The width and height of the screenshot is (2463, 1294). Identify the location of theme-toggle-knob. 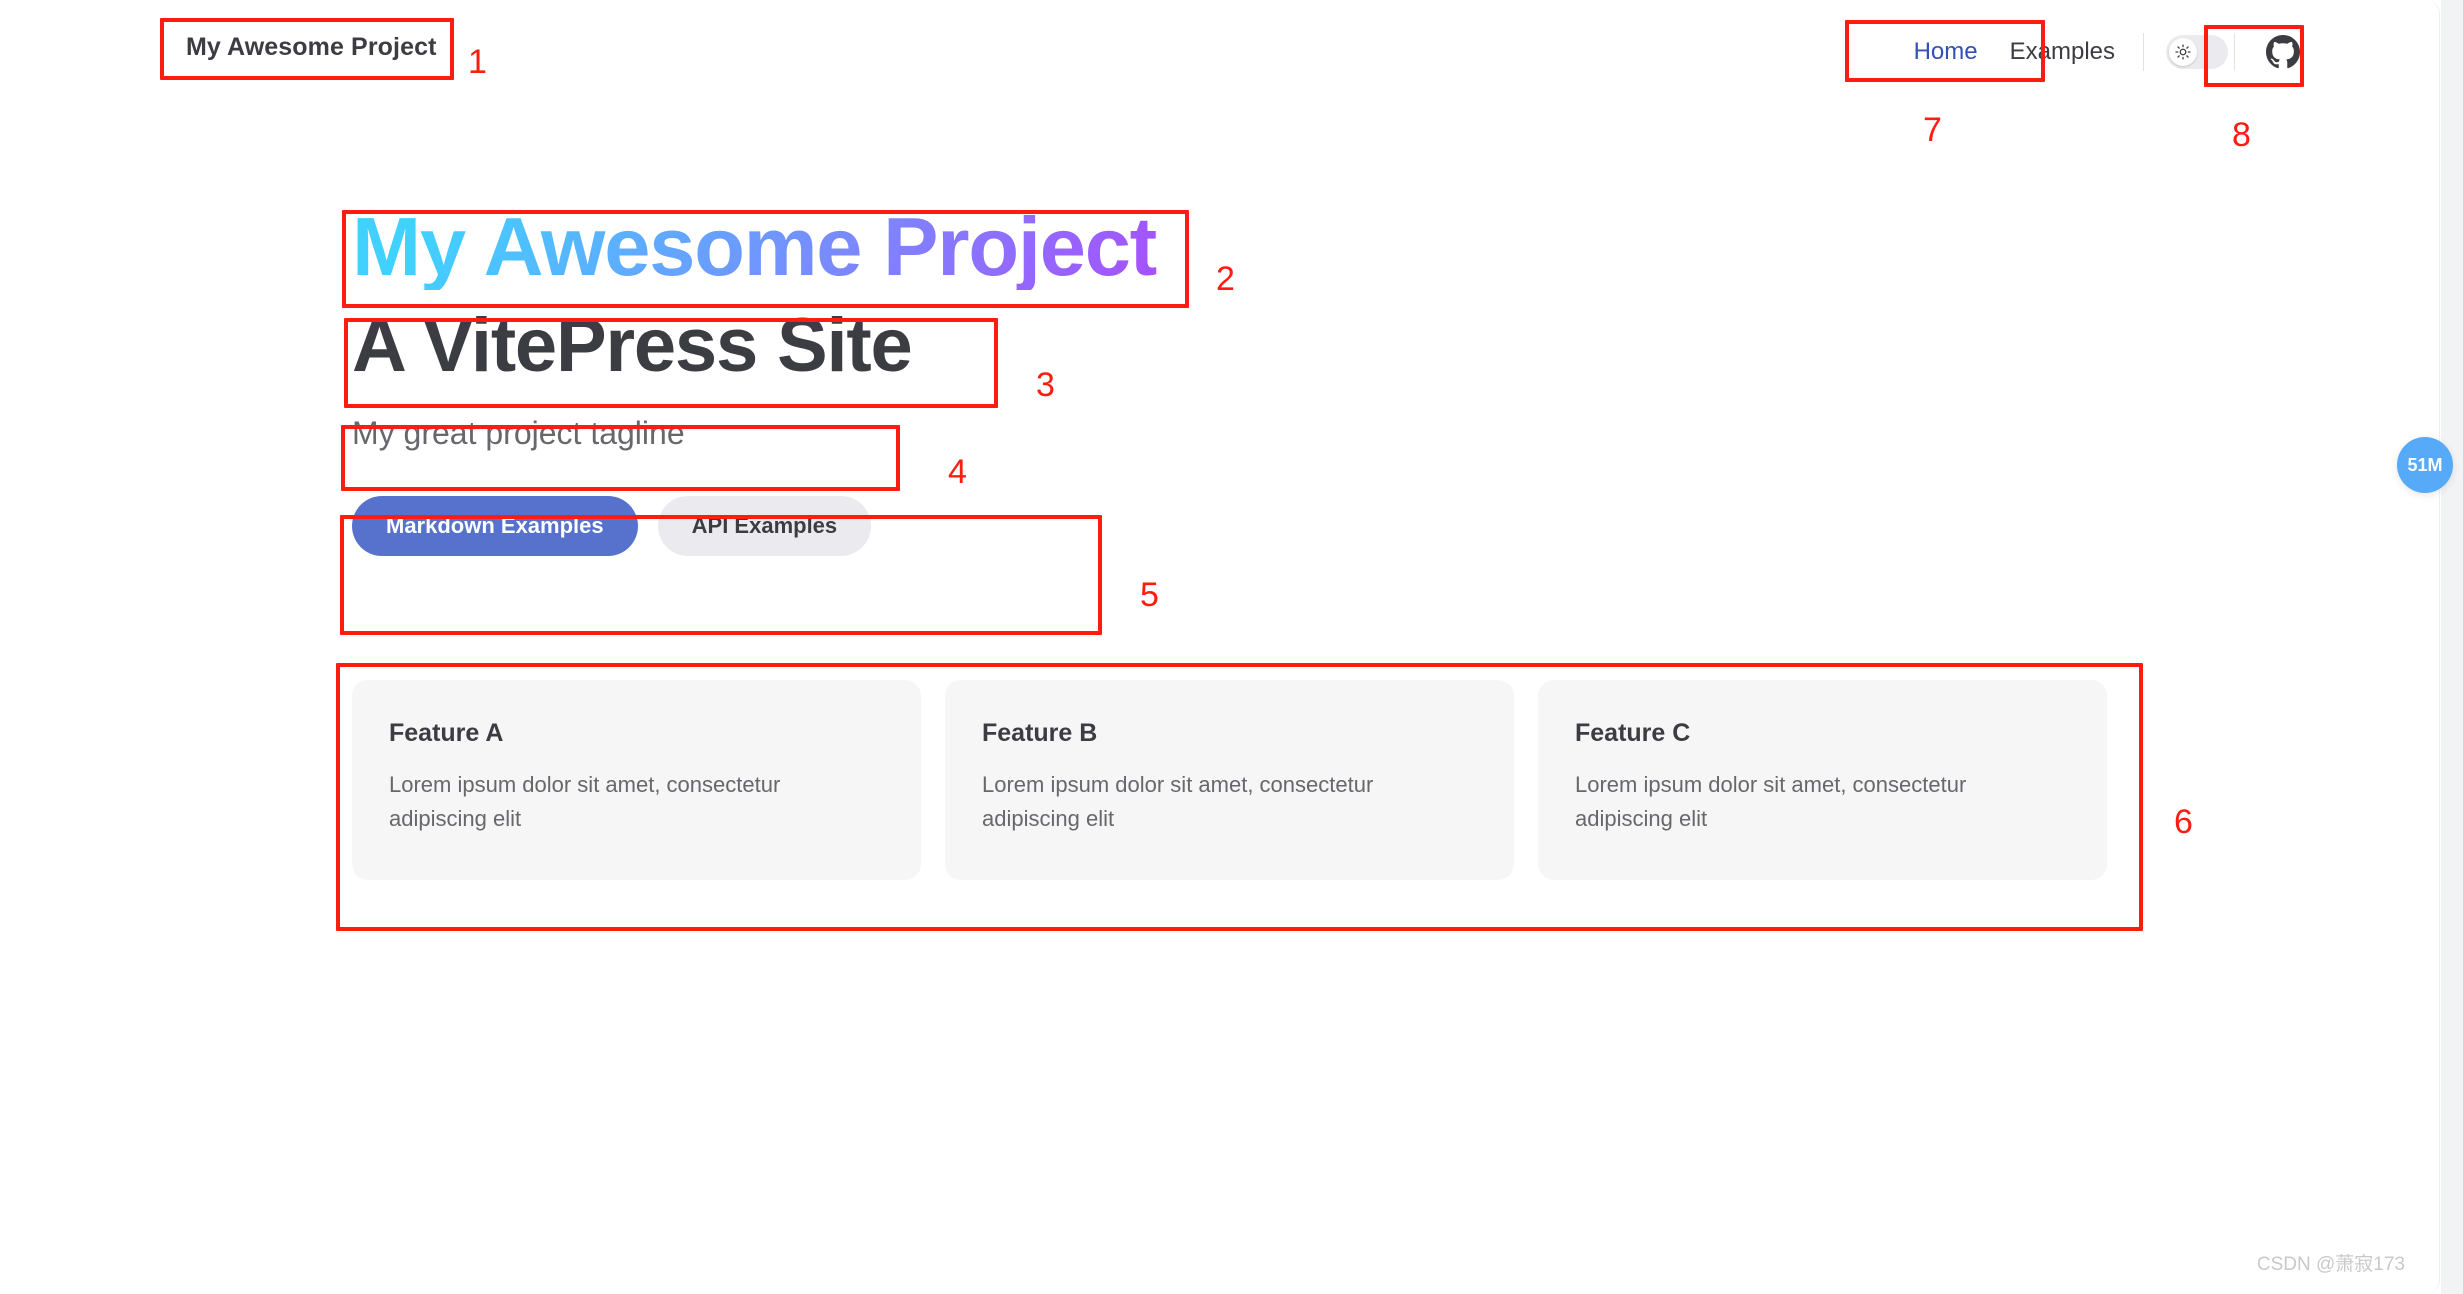
(2183, 52).